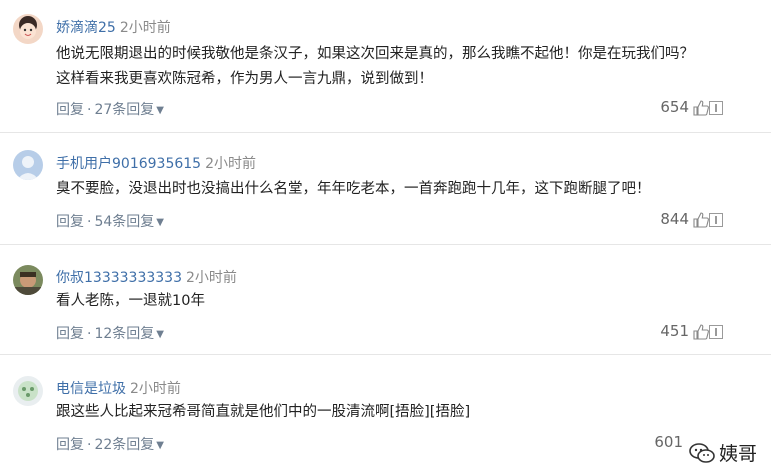  I want to click on like-count: 451, so click(674, 331).